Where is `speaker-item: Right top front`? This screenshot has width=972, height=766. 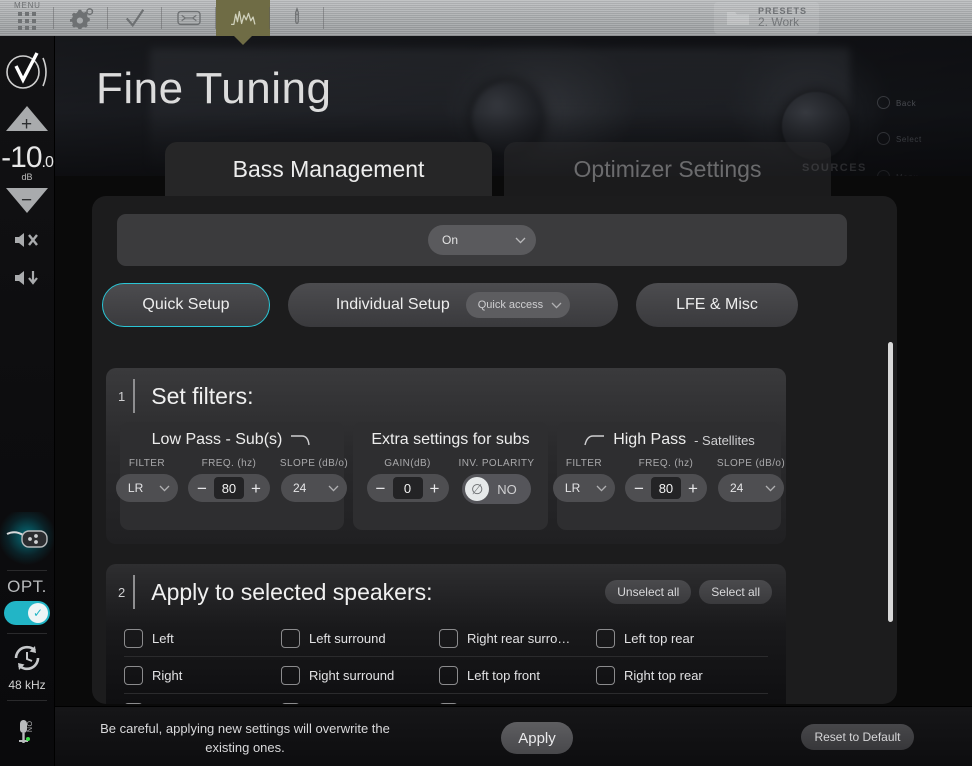 speaker-item: Right top front is located at coordinates (517, 703).